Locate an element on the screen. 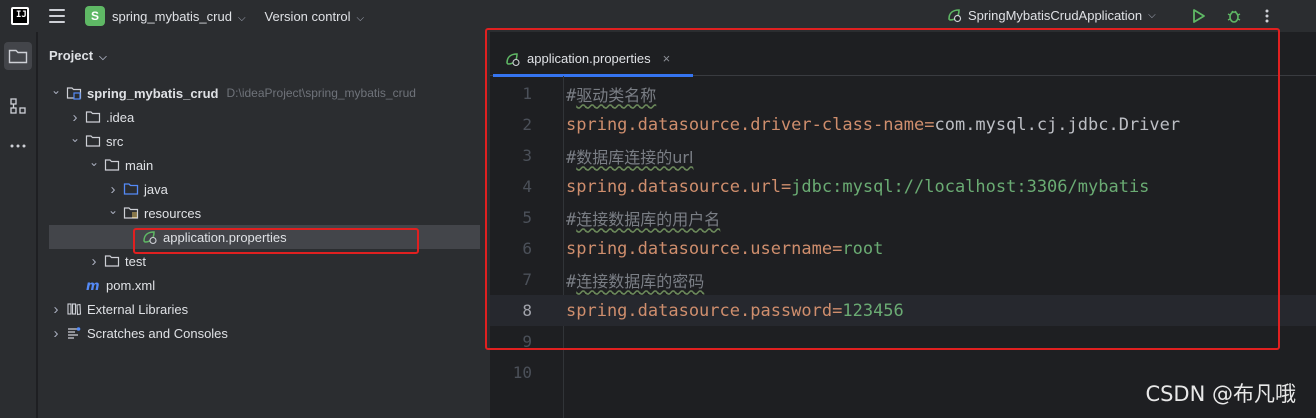 The height and width of the screenshot is (418, 1316). tree-item-label: pom.xml is located at coordinates (131, 285).